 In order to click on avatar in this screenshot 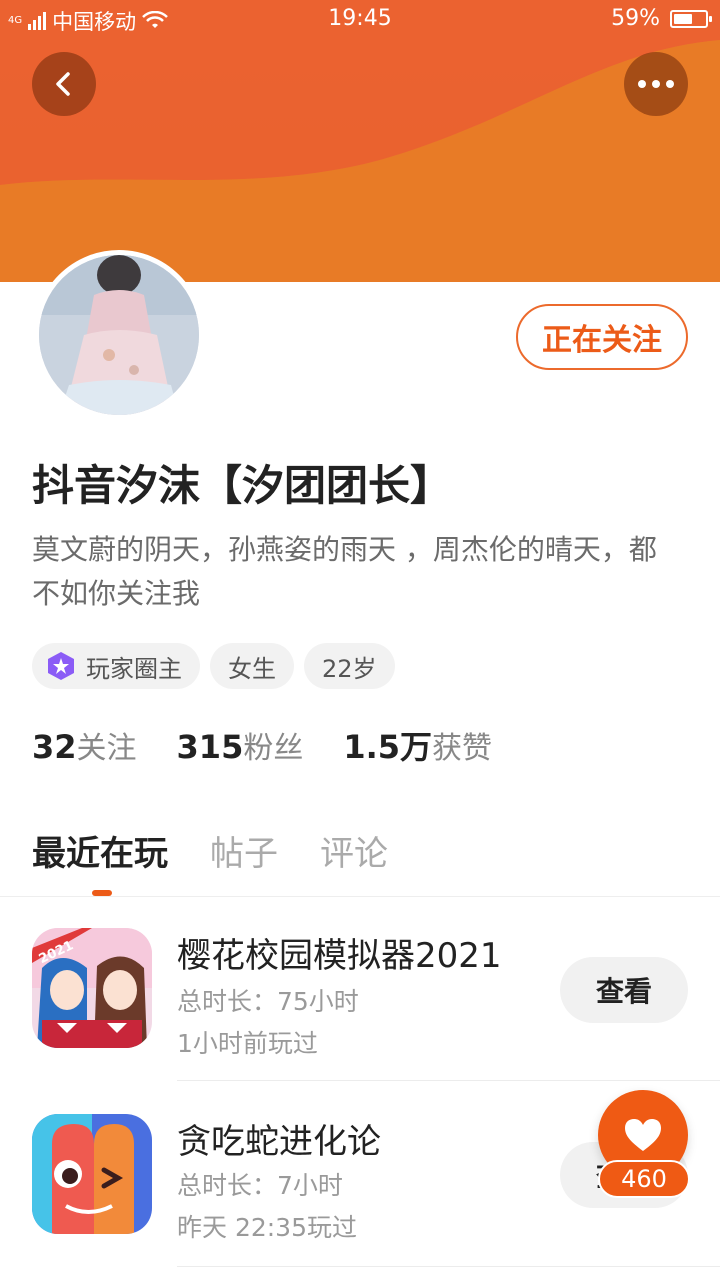, I will do `click(119, 335)`.